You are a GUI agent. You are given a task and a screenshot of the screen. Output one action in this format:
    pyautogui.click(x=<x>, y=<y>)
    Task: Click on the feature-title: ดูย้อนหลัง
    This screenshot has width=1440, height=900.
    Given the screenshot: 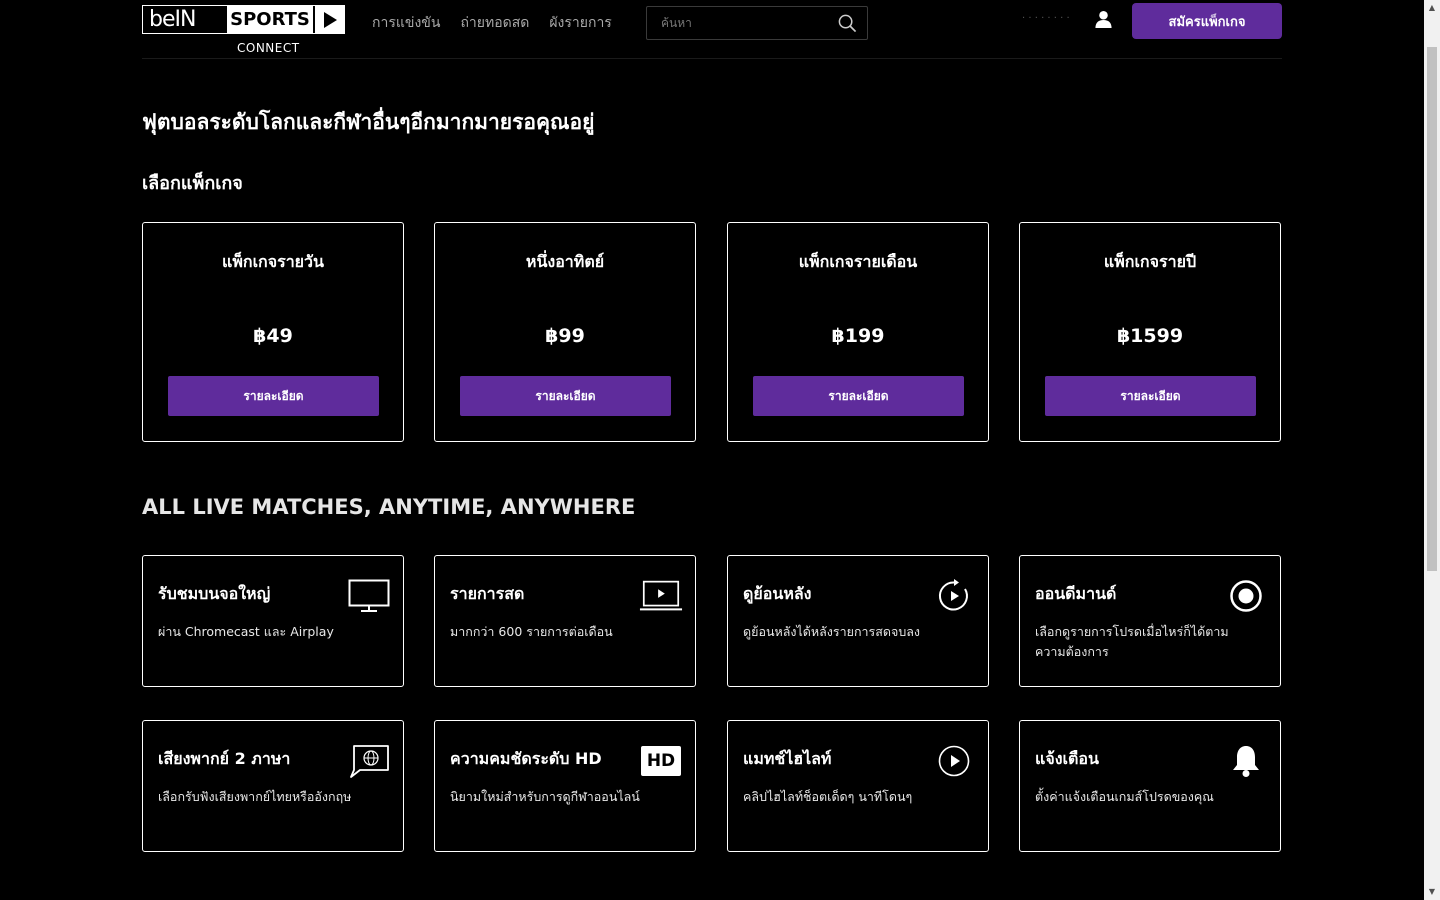 What is the action you would take?
    pyautogui.click(x=777, y=593)
    